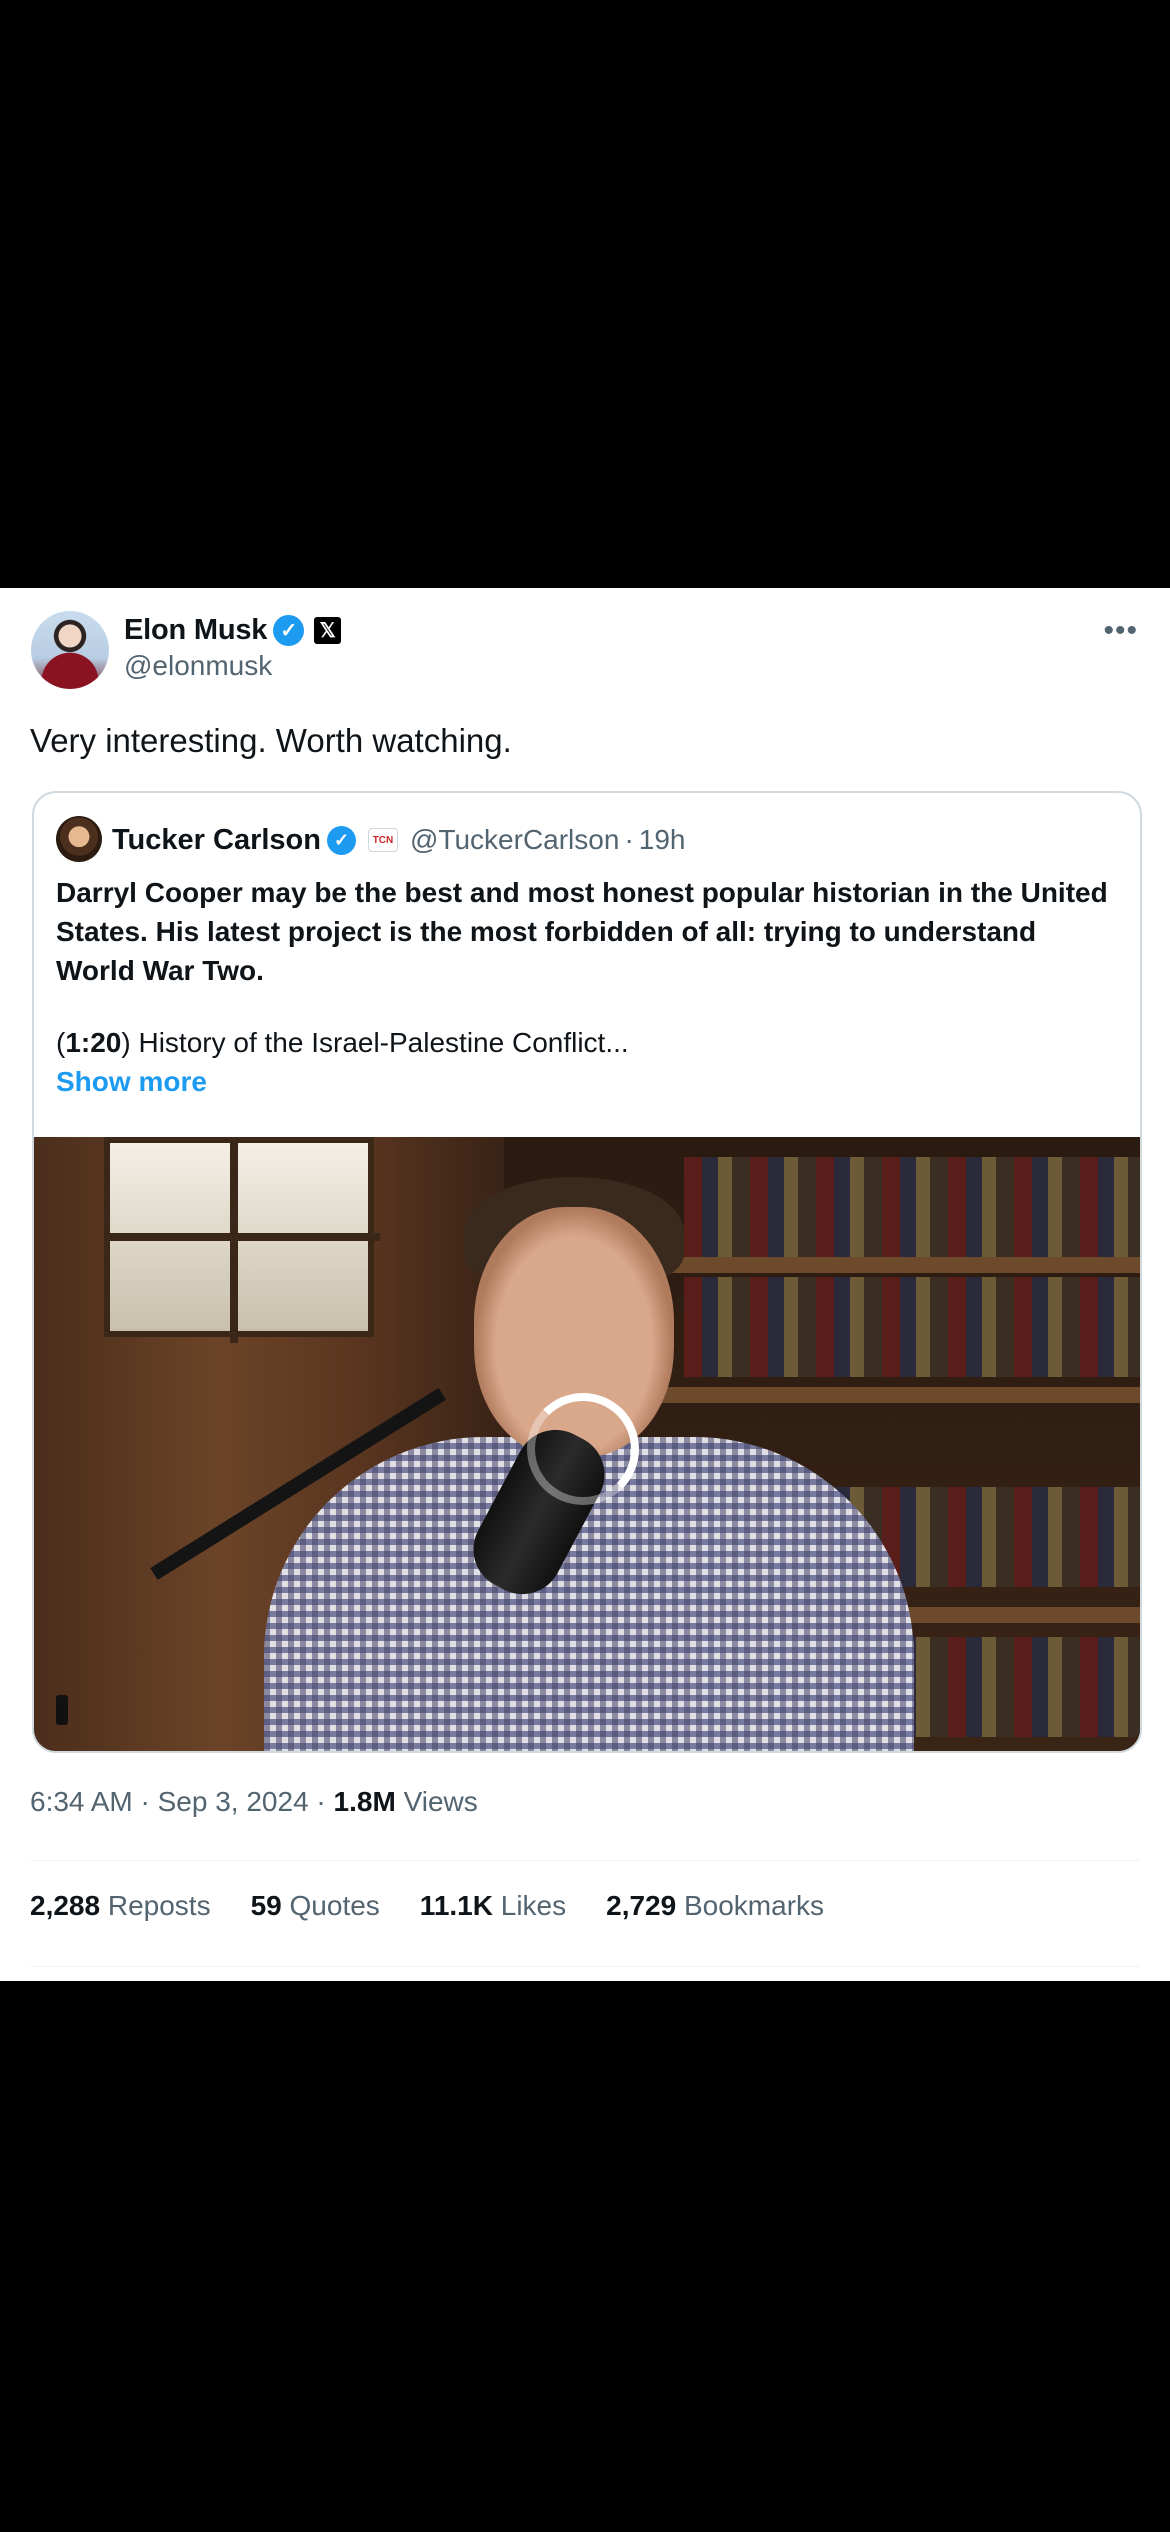 This screenshot has height=2532, width=1170. Describe the element at coordinates (514, 840) in the screenshot. I see `quoted-author-handle: @TuckerCarlson` at that location.